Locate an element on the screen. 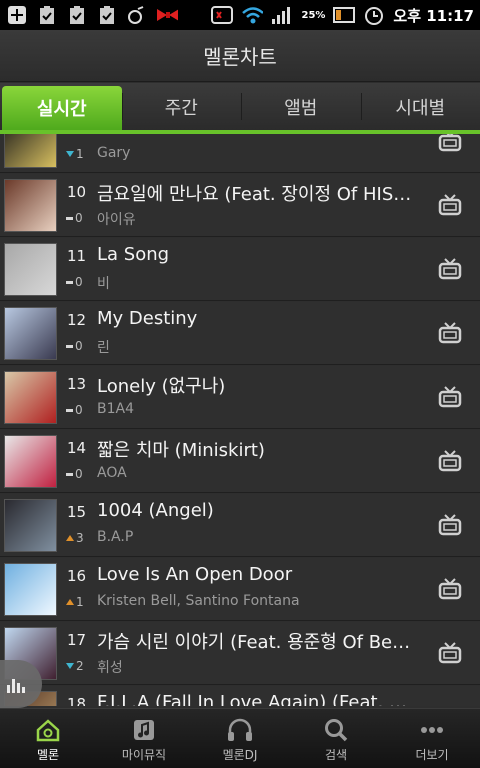 The height and width of the screenshot is (768, 480). tab-era: 시대별 is located at coordinates (420, 106).